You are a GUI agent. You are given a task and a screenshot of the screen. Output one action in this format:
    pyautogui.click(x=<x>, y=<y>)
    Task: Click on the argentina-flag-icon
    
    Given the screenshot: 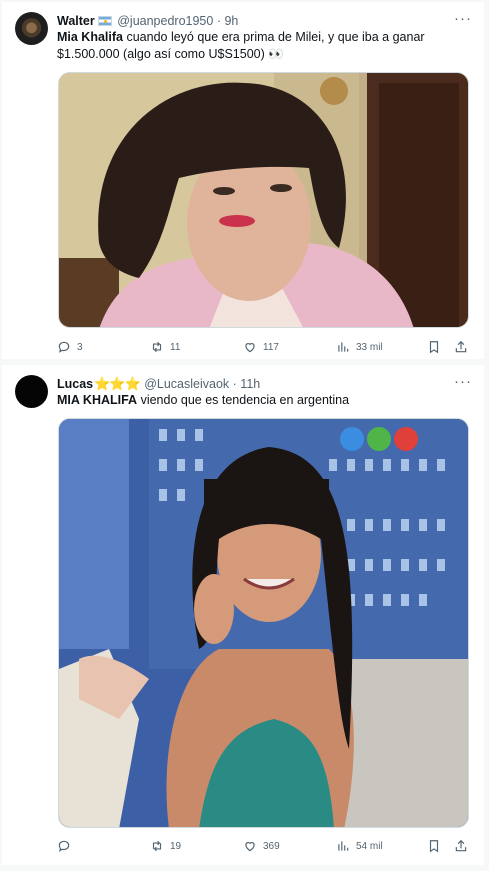 What is the action you would take?
    pyautogui.click(x=104, y=21)
    